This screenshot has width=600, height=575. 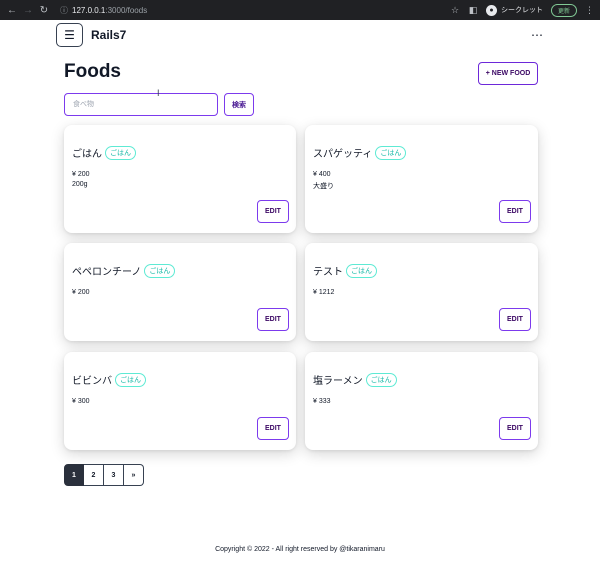 What do you see at coordinates (12, 10) in the screenshot?
I see `back-icon: ←` at bounding box center [12, 10].